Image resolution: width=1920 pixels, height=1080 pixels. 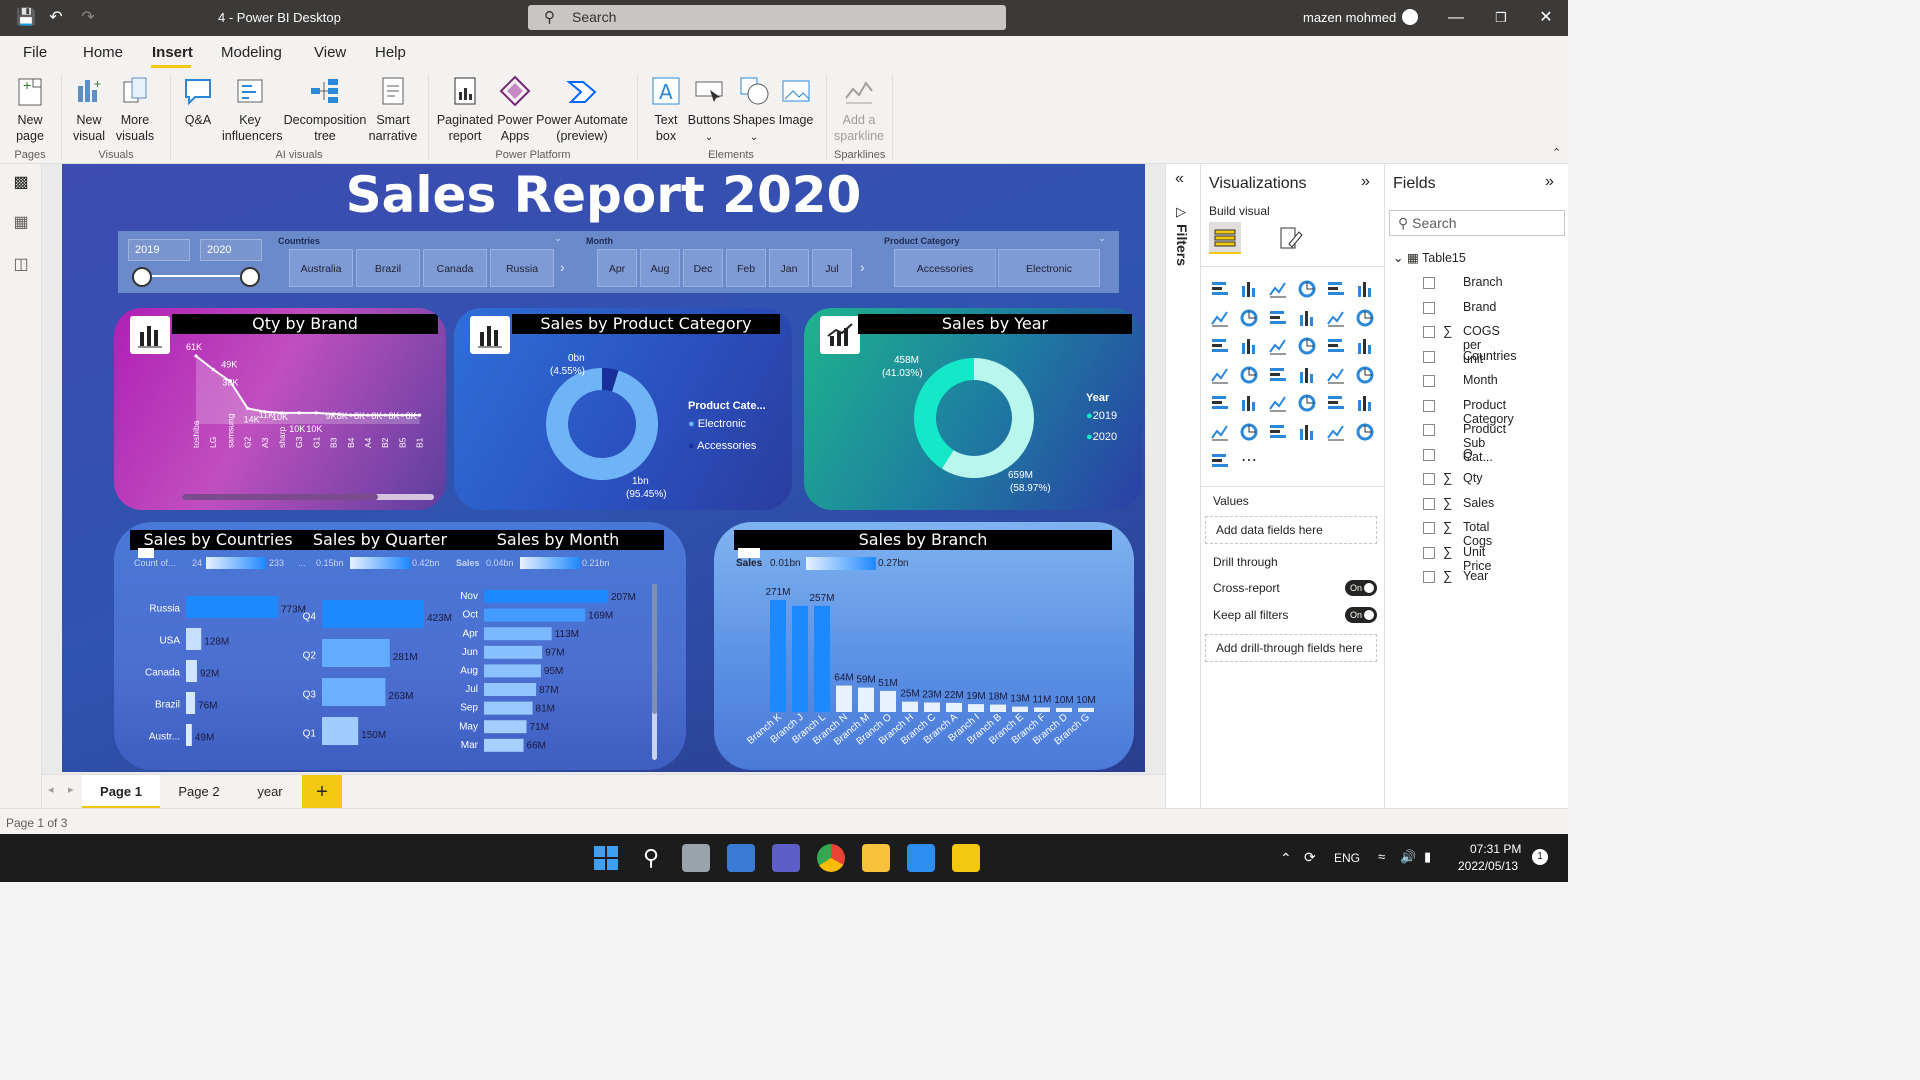 What do you see at coordinates (172, 52) in the screenshot?
I see `menu-insert: Insert` at bounding box center [172, 52].